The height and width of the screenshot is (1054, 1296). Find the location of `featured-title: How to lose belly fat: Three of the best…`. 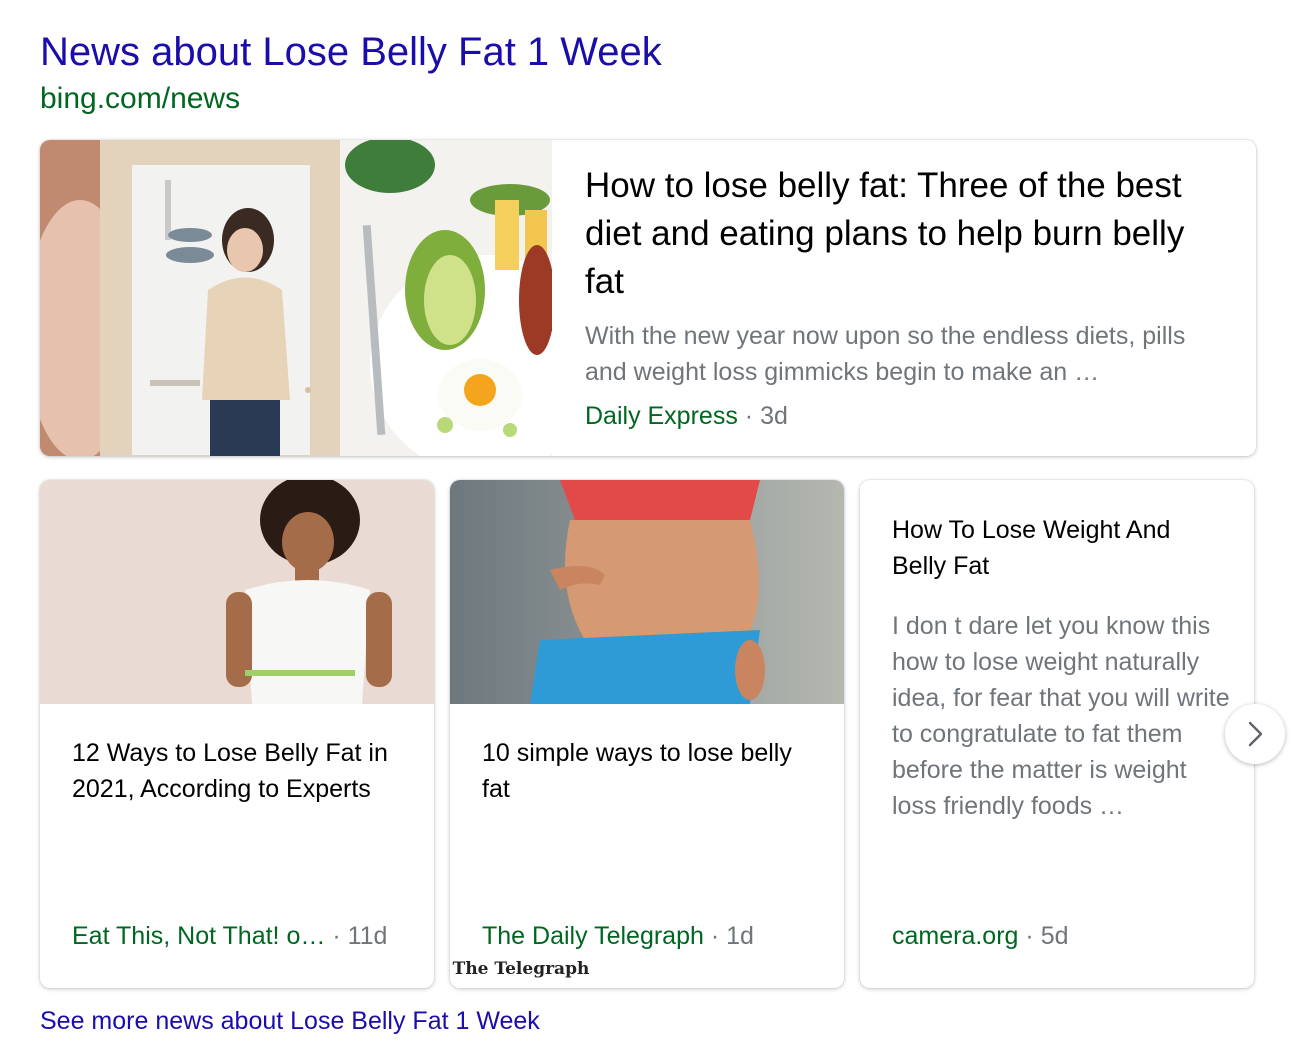

featured-title: How to lose belly fat: Three of the best… is located at coordinates (905, 234).